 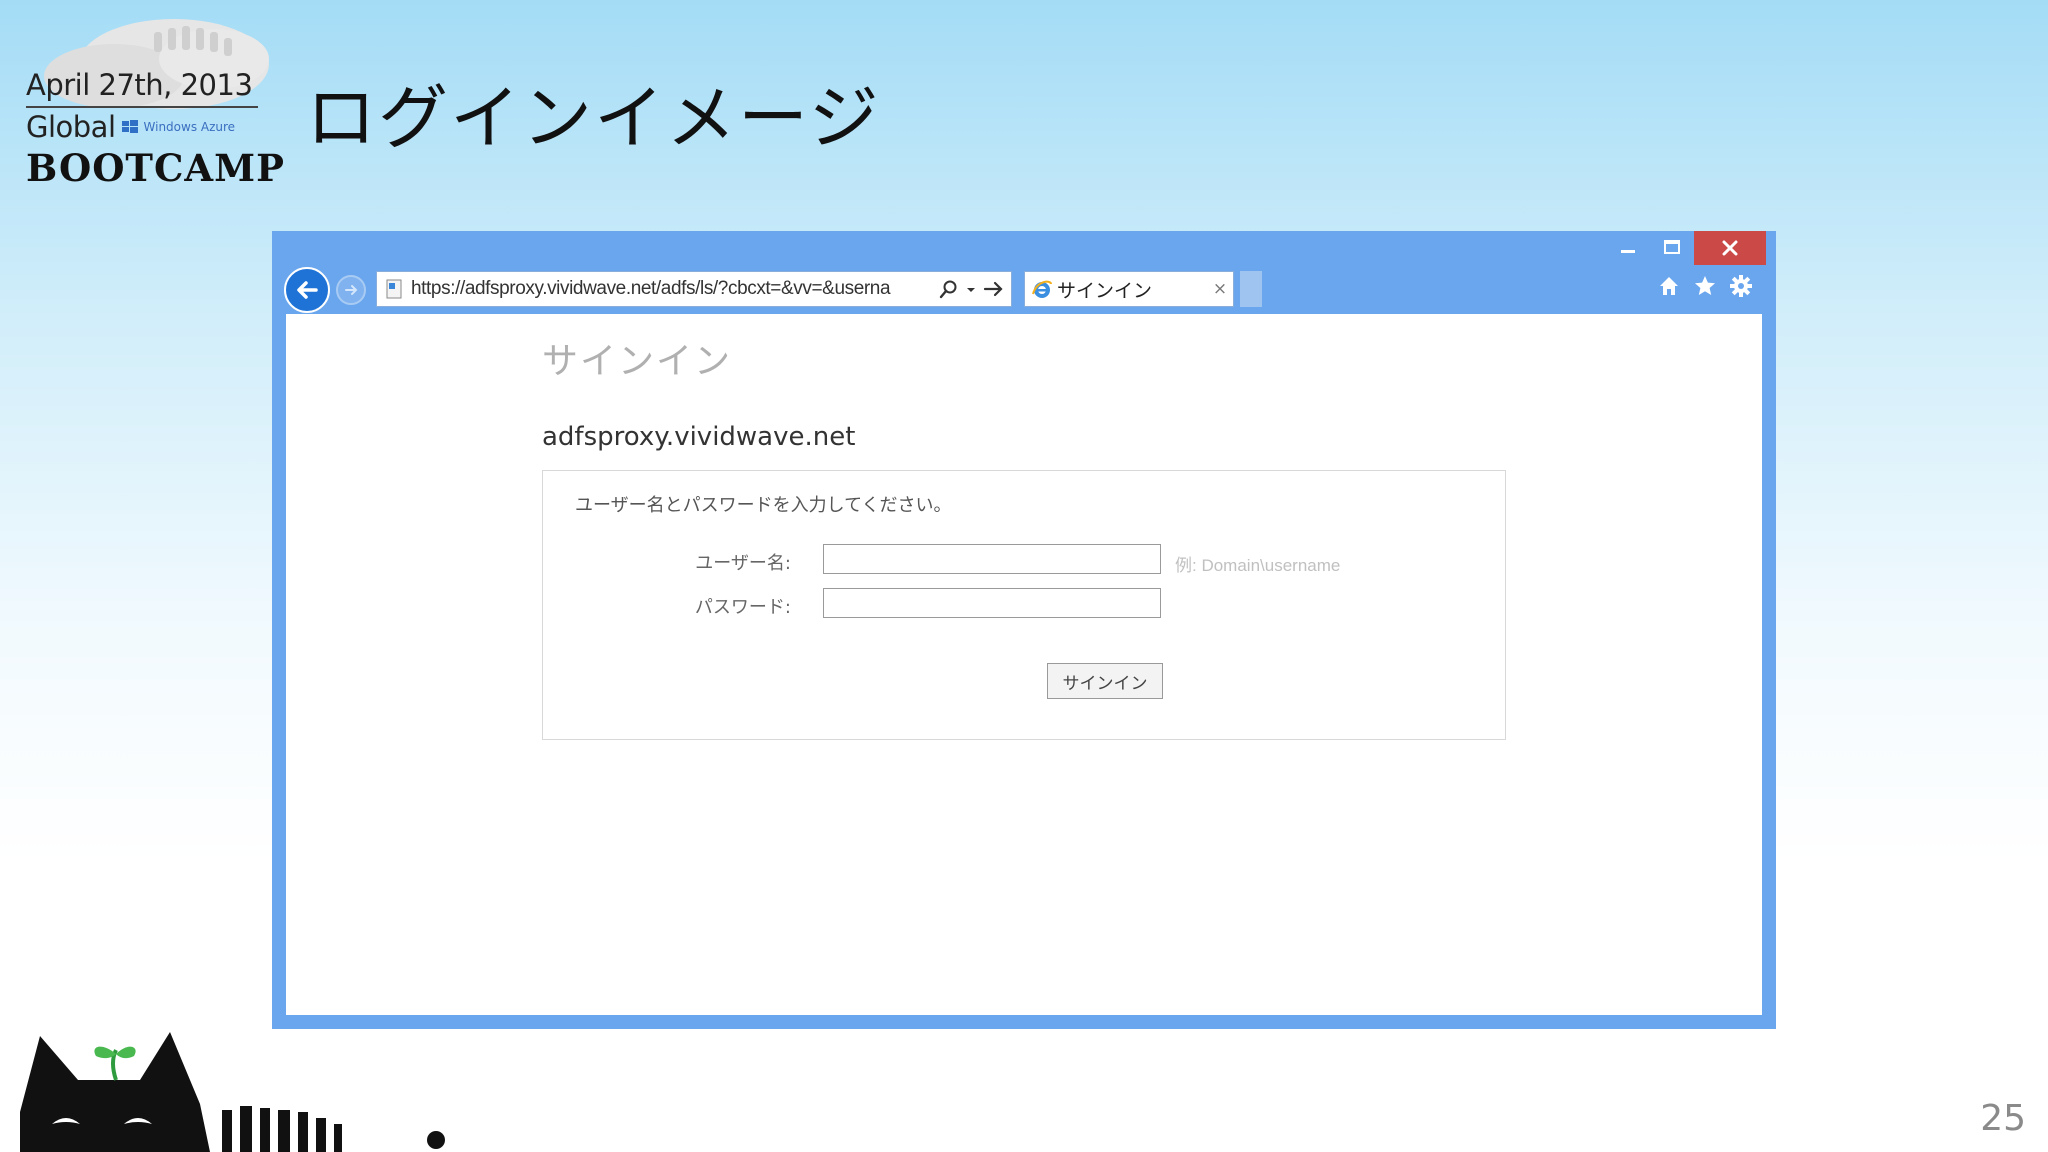 I want to click on minimize-button, so click(x=1628, y=247).